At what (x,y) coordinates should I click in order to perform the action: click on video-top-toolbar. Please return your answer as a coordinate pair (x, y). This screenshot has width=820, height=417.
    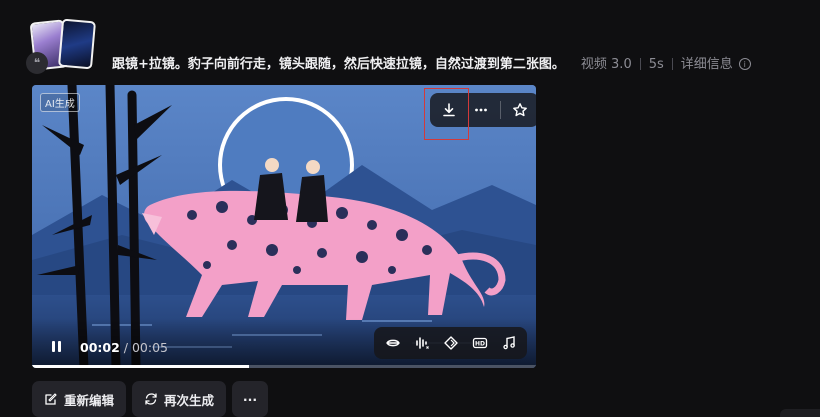
    Looking at the image, I should click on (483, 110).